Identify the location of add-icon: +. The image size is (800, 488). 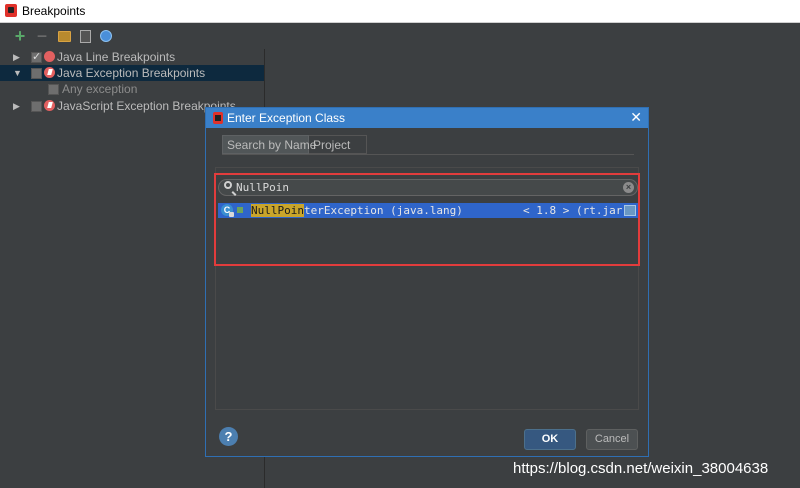
(20, 36).